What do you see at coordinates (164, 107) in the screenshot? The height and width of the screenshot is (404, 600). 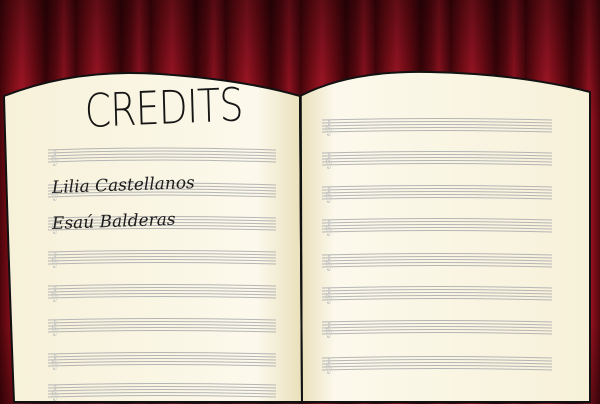 I see `credits-title: CREDITS` at bounding box center [164, 107].